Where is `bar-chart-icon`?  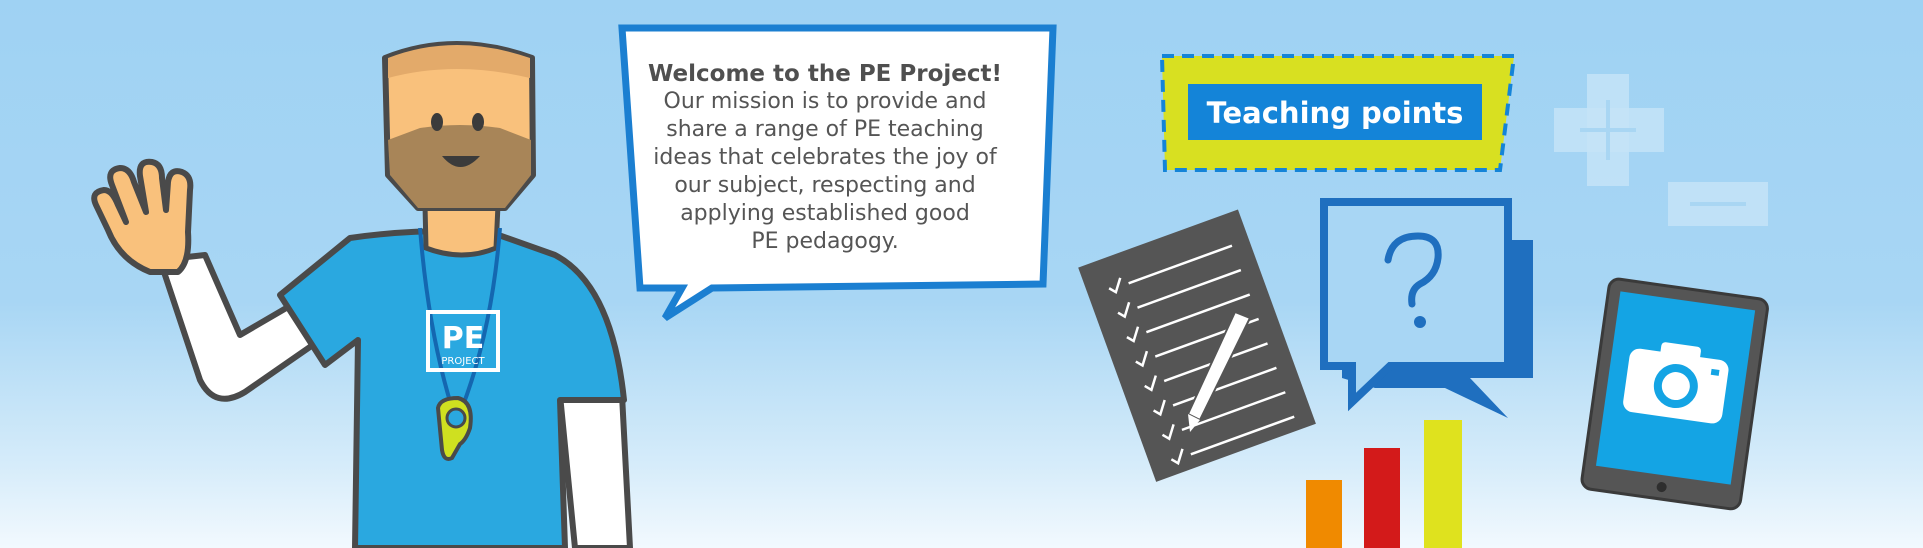 bar-chart-icon is located at coordinates (1384, 484).